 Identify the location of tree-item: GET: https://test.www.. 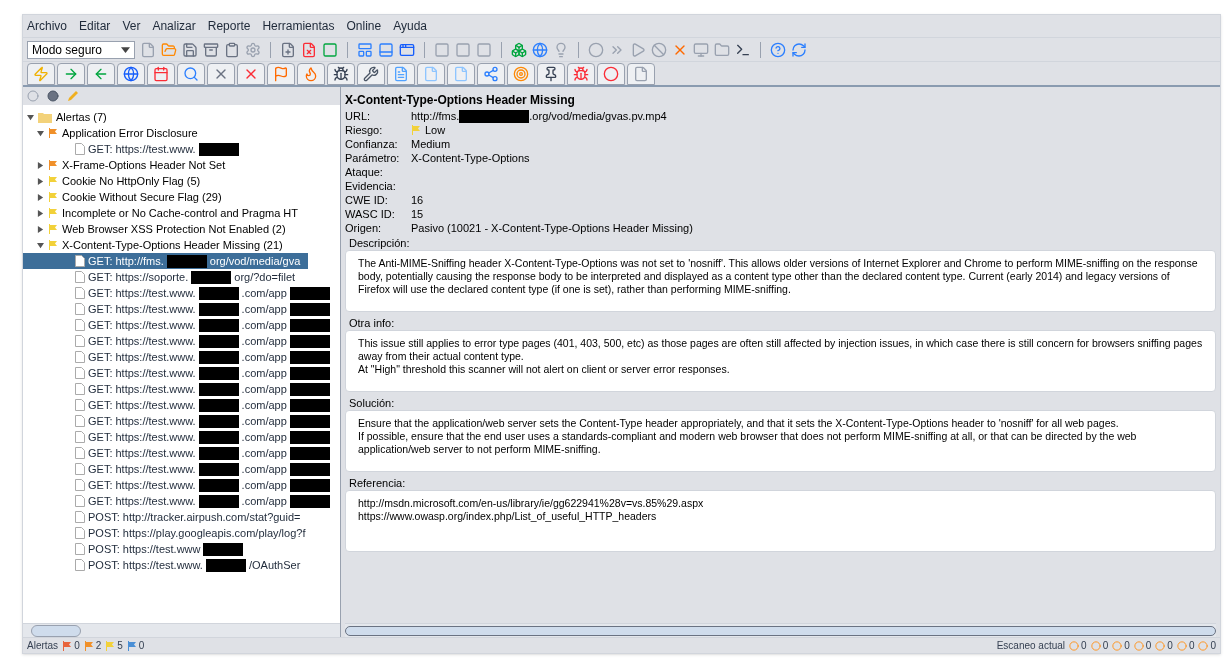
(135, 149).